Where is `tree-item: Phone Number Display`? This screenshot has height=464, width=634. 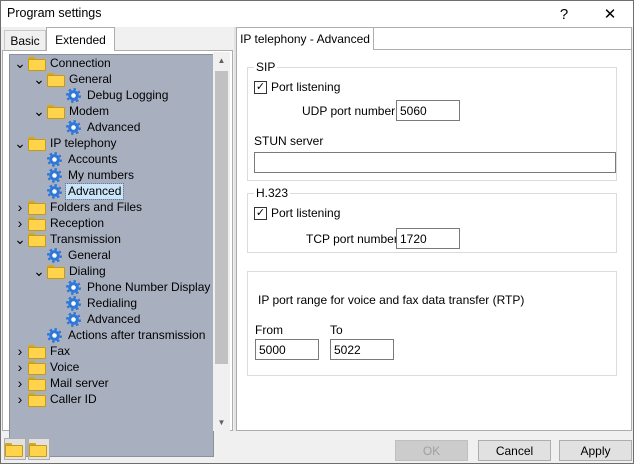 tree-item: Phone Number Display is located at coordinates (132, 287).